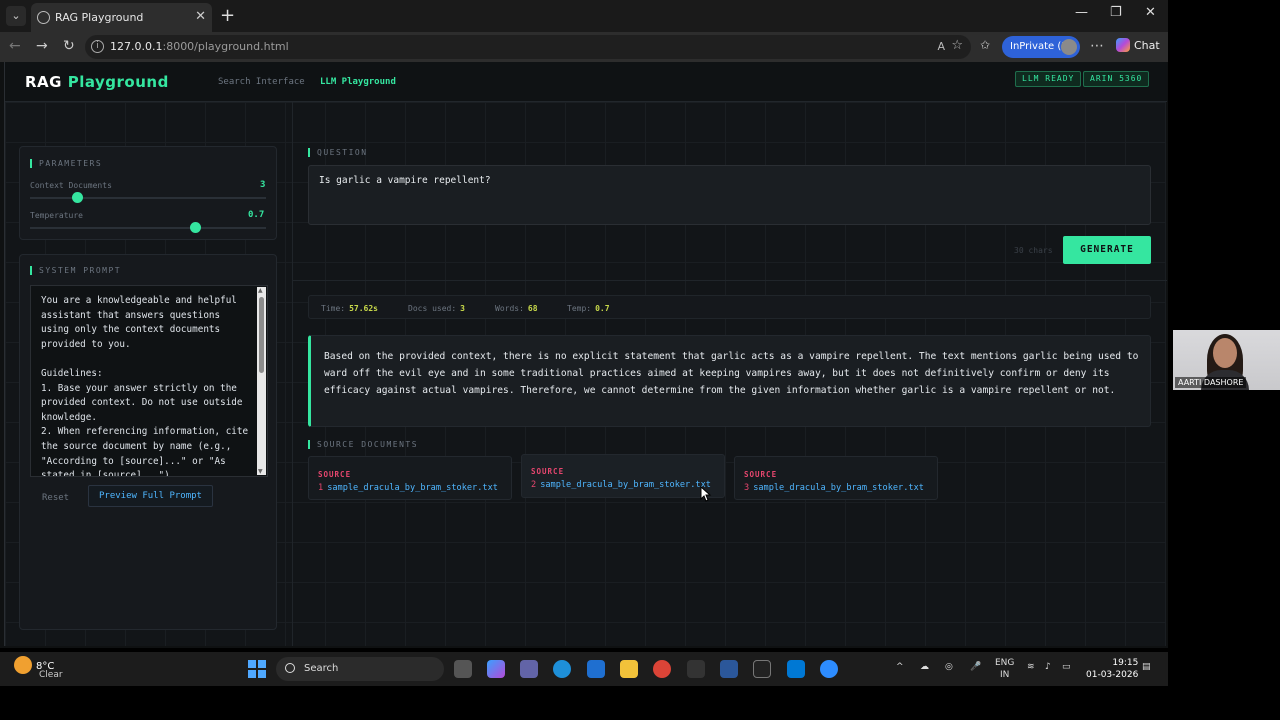 The width and height of the screenshot is (1280, 720). I want to click on char-count: 30 chars, so click(1033, 250).